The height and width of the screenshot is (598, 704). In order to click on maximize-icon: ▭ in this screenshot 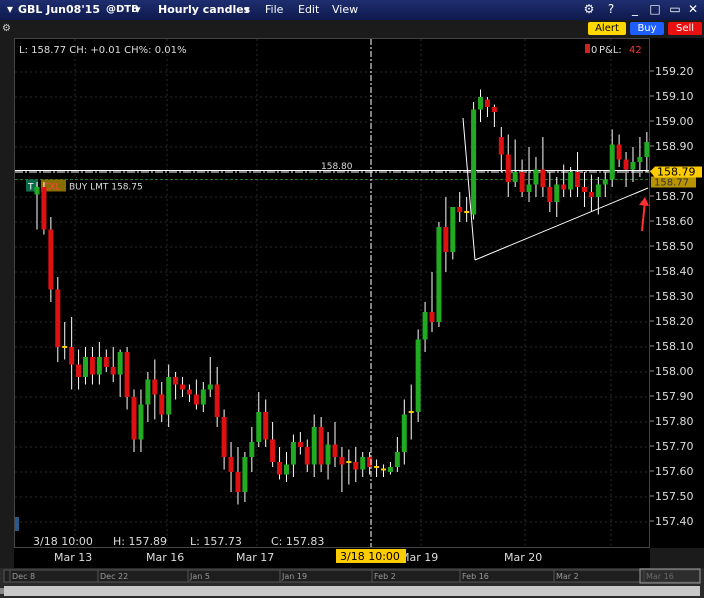, I will do `click(675, 9)`.